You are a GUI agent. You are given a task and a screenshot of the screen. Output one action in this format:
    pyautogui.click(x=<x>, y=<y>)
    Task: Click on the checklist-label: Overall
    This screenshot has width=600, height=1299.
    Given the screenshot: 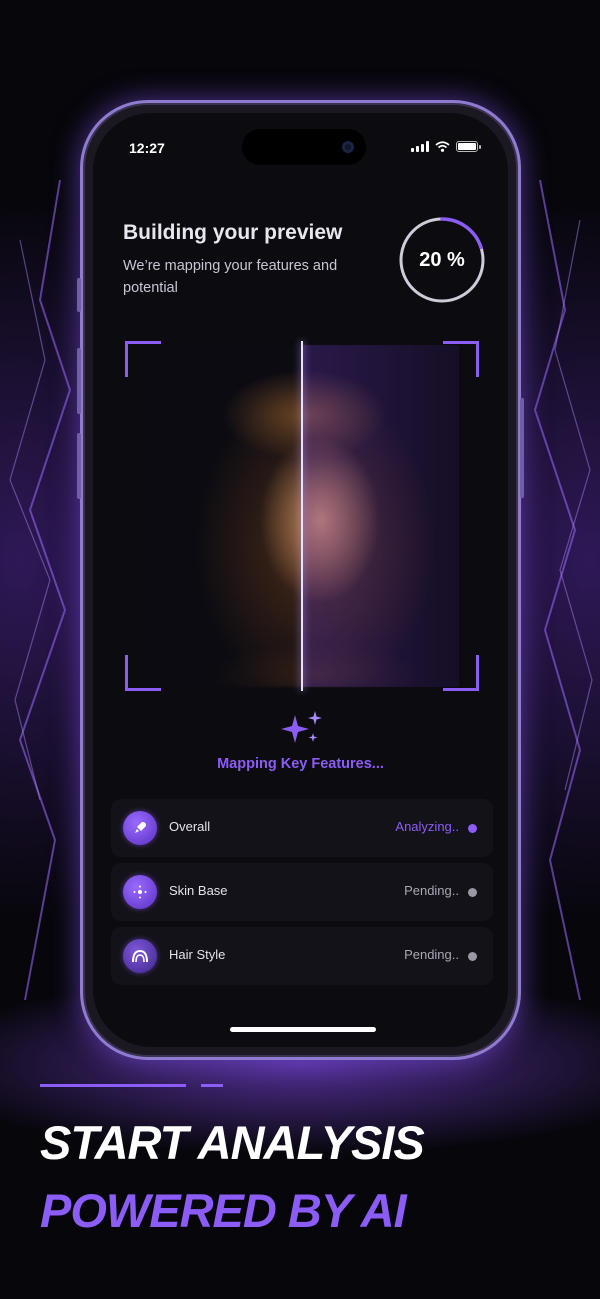 What is the action you would take?
    pyautogui.click(x=190, y=826)
    